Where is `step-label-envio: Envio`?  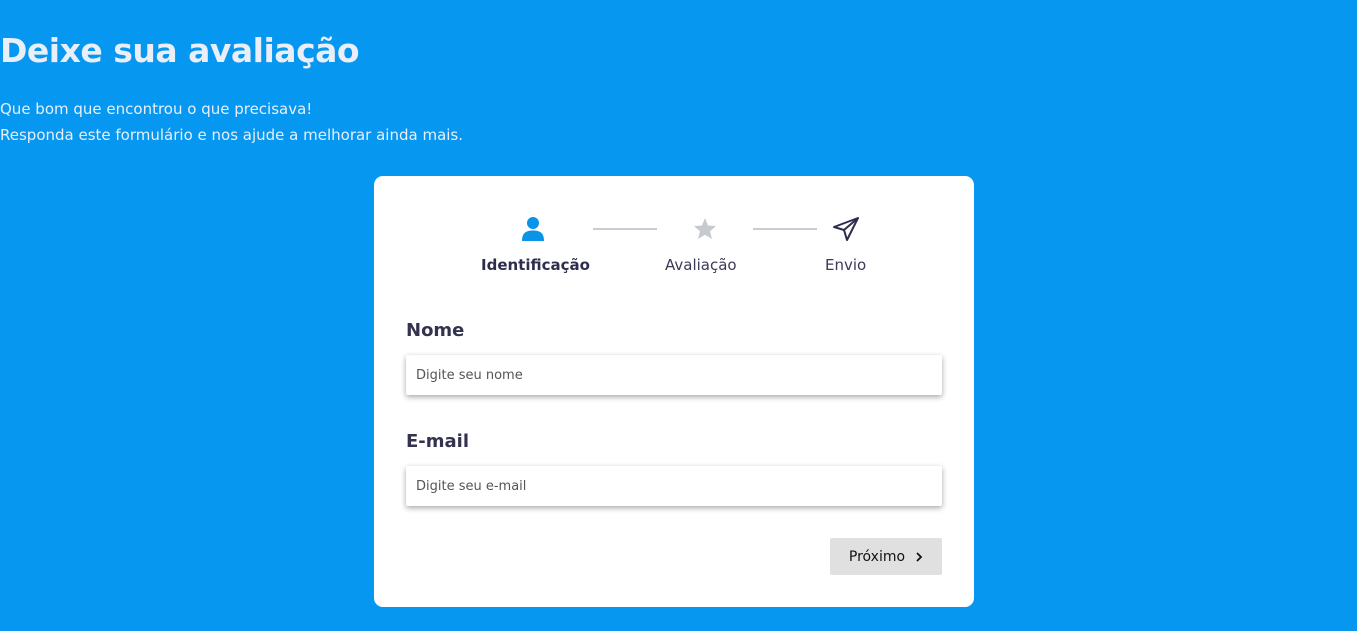 step-label-envio: Envio is located at coordinates (846, 265).